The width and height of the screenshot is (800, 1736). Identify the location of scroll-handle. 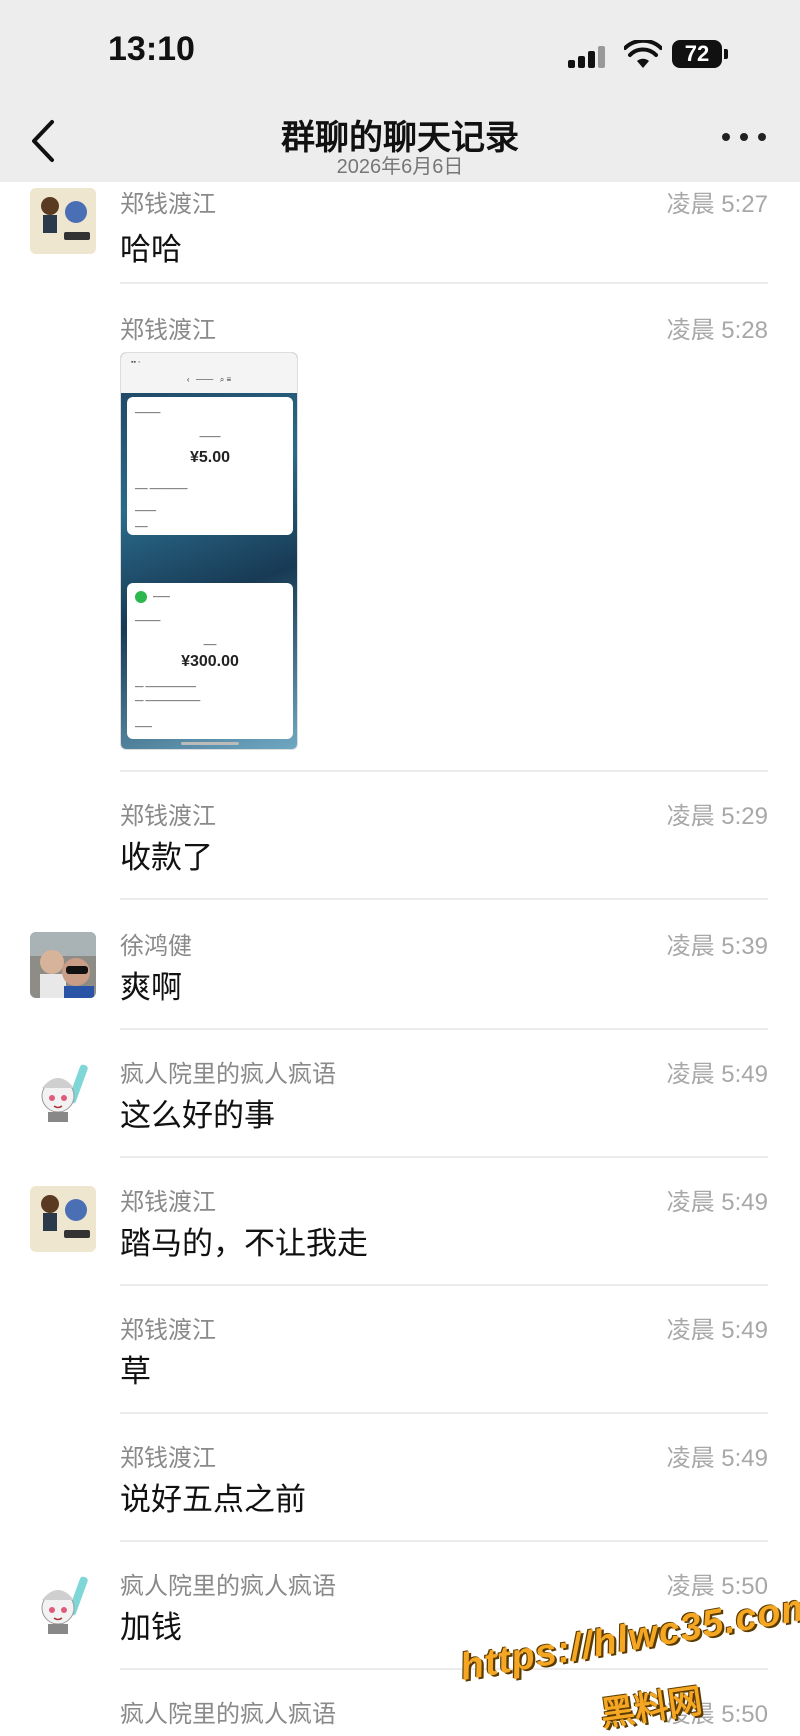
(210, 743).